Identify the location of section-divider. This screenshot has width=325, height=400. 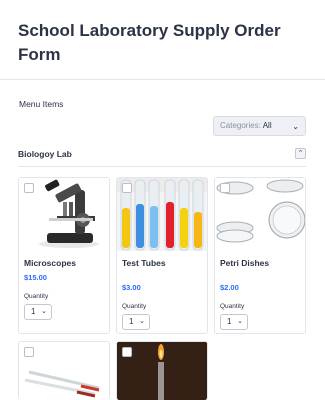
(162, 166).